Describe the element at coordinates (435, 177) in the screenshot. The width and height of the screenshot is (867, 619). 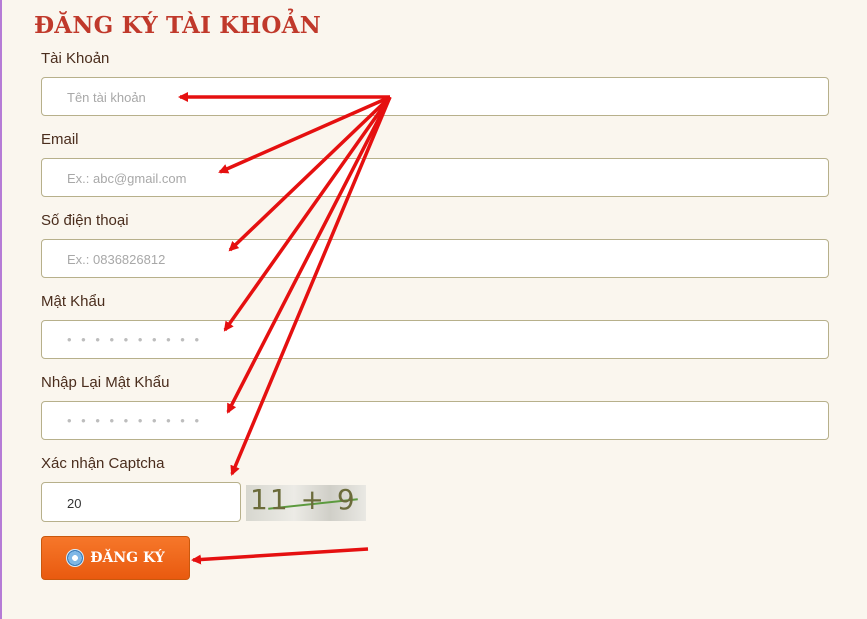
I see `email-input: Ex.: abc@gmail.com` at that location.